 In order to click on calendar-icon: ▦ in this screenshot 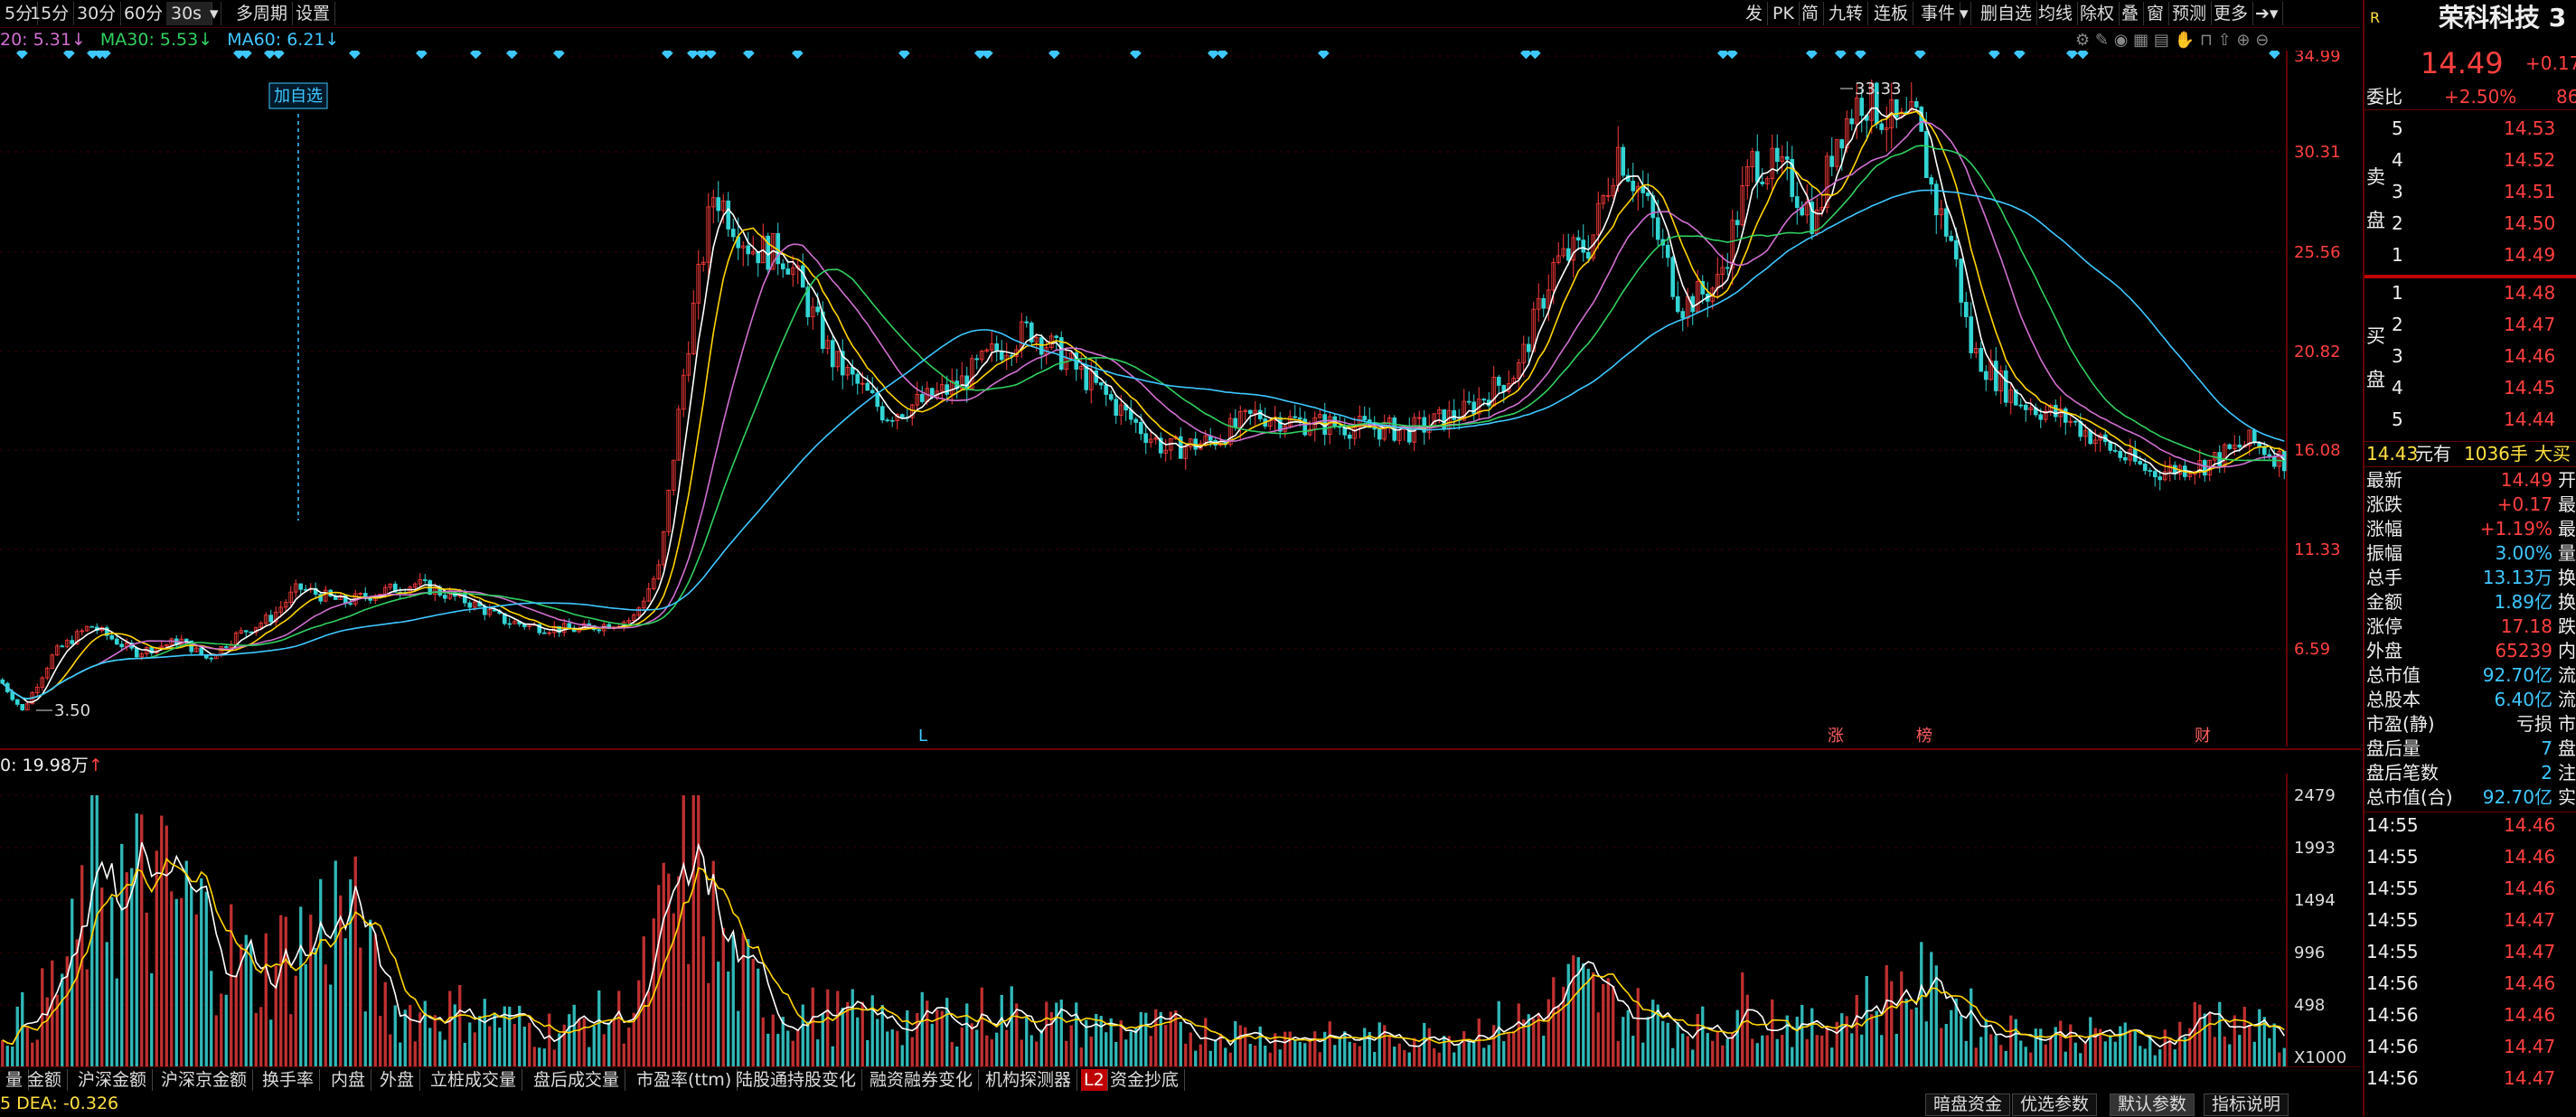, I will do `click(2141, 40)`.